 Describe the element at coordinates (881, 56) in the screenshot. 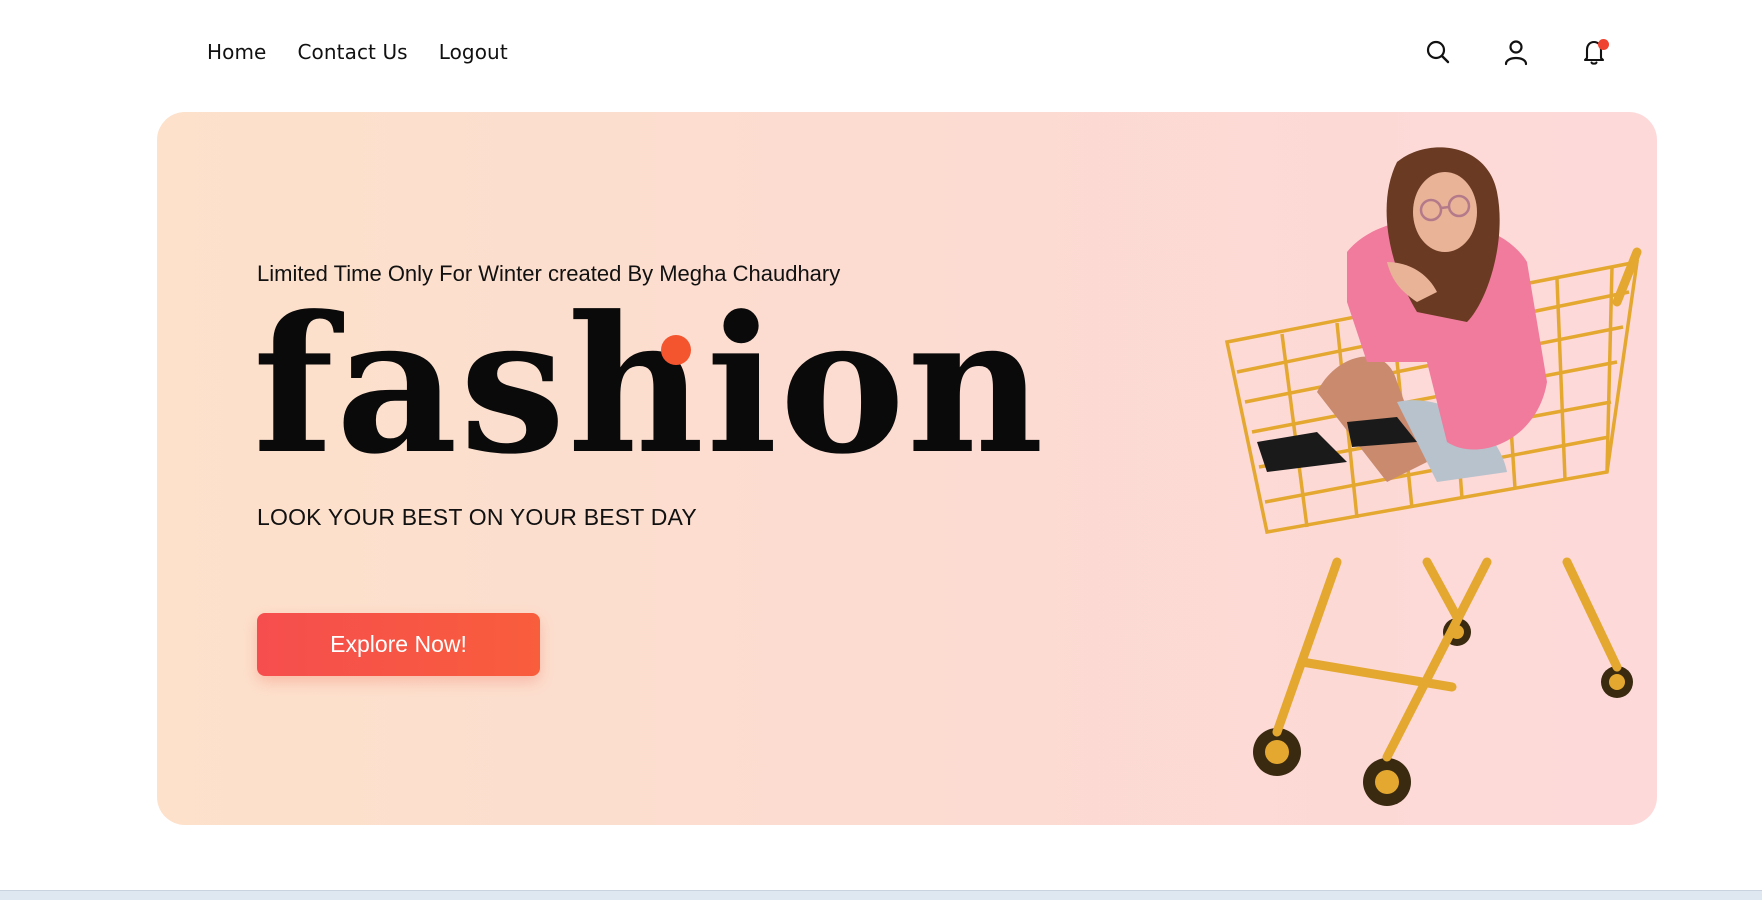

I see `top-navigation: Home Contact Us Logout` at that location.